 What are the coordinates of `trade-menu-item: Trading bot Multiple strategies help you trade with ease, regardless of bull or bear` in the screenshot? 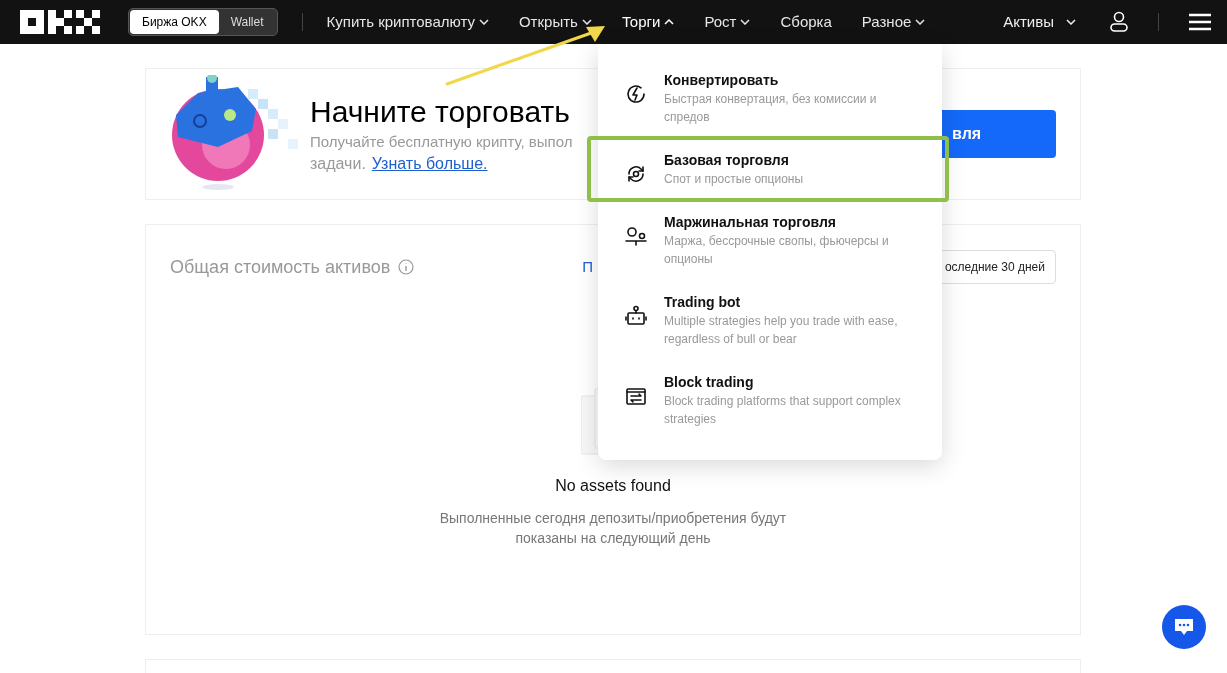 It's located at (770, 320).